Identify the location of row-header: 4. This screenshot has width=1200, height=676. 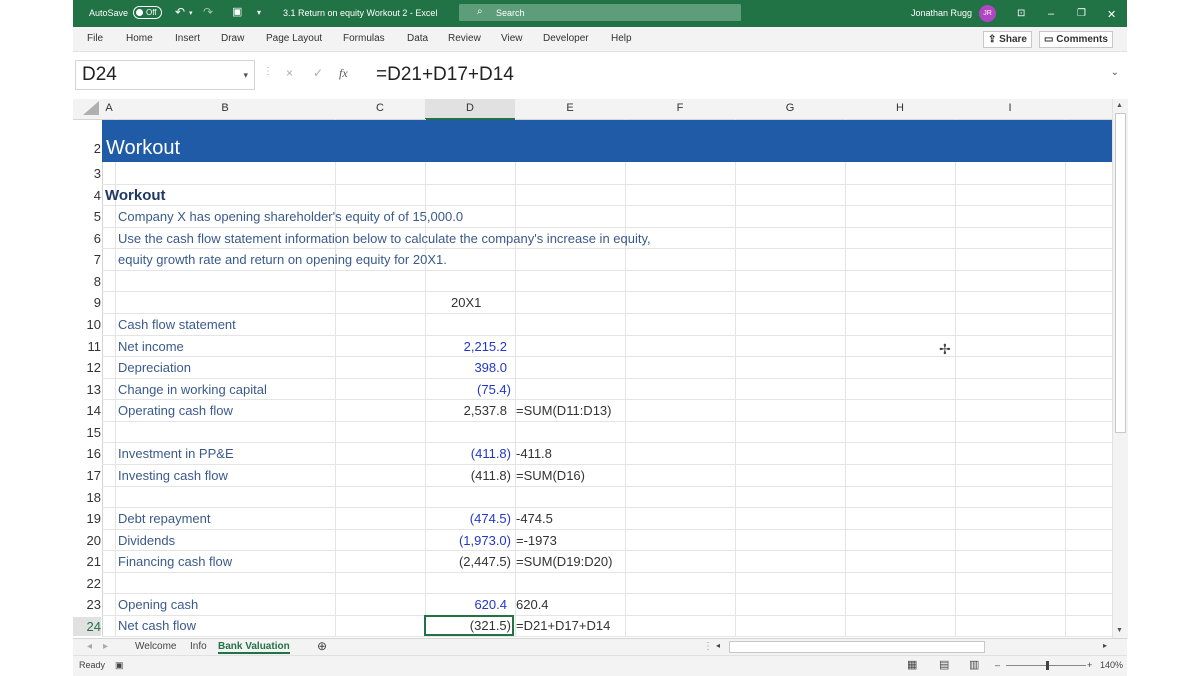
(87, 195).